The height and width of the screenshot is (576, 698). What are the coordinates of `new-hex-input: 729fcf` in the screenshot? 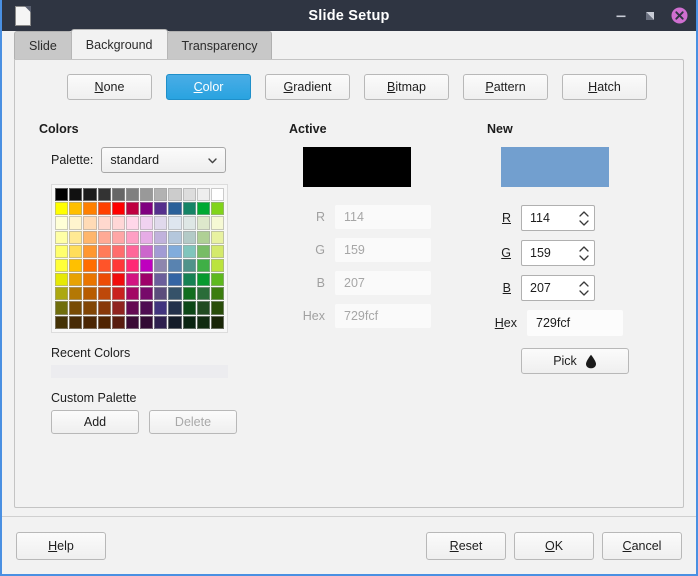 It's located at (575, 323).